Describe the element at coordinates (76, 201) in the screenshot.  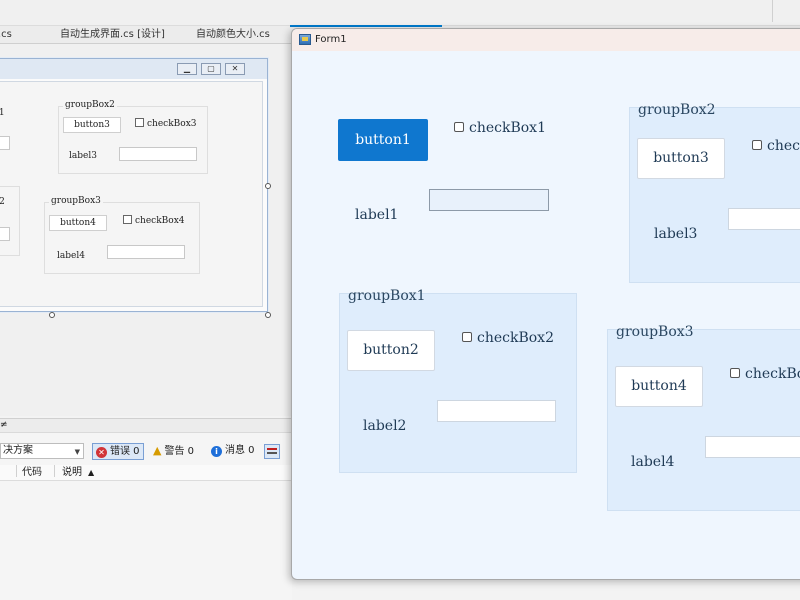
I see `design-groupbox3-legend: groupBox3` at that location.